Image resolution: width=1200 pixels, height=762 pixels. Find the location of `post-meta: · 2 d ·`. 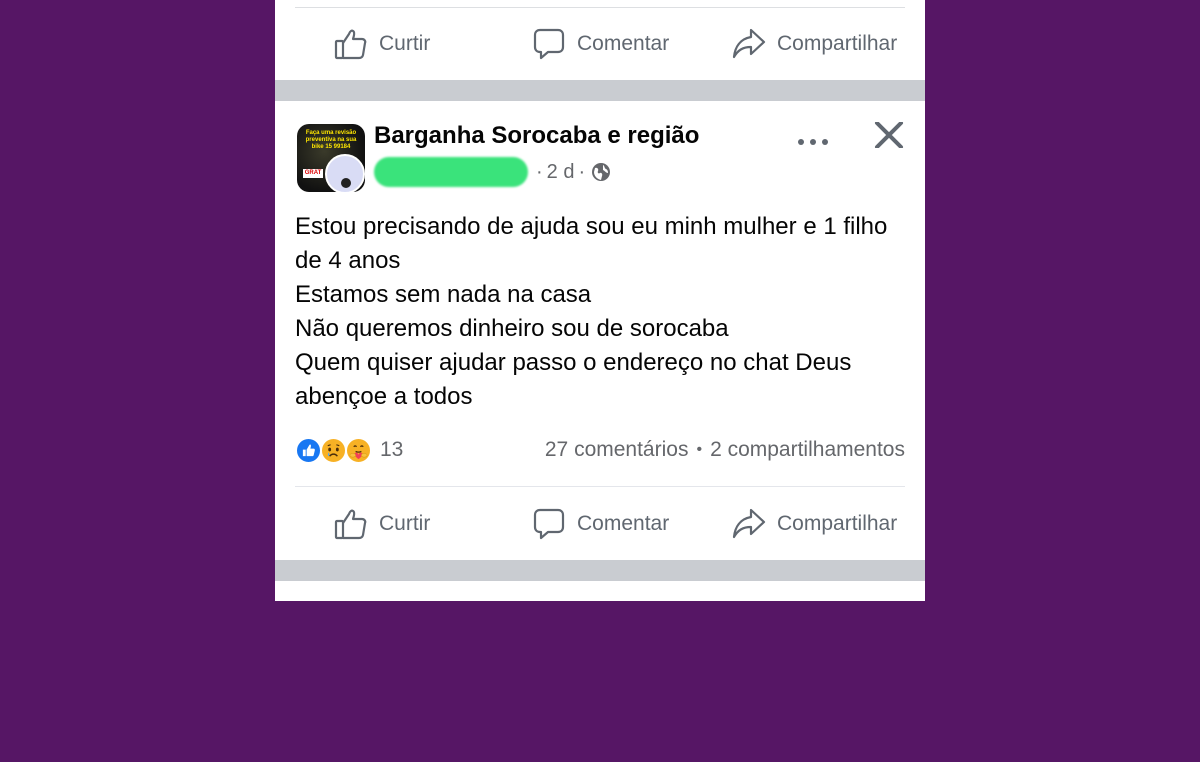

post-meta: · 2 d · is located at coordinates (492, 172).